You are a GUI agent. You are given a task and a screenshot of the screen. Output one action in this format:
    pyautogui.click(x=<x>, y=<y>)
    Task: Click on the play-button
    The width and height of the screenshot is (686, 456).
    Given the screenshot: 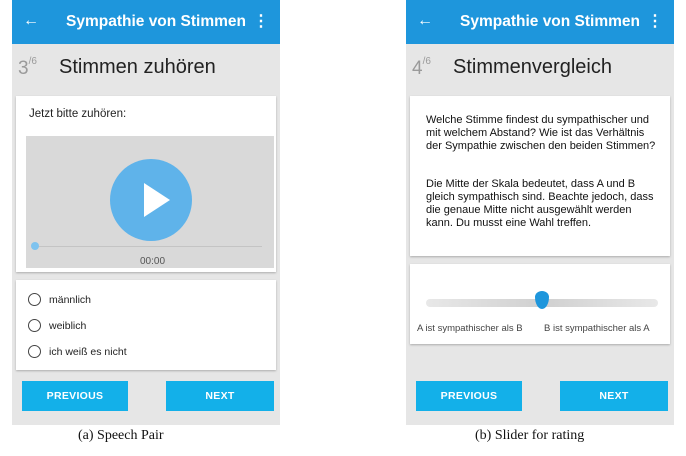 What is the action you would take?
    pyautogui.click(x=151, y=200)
    